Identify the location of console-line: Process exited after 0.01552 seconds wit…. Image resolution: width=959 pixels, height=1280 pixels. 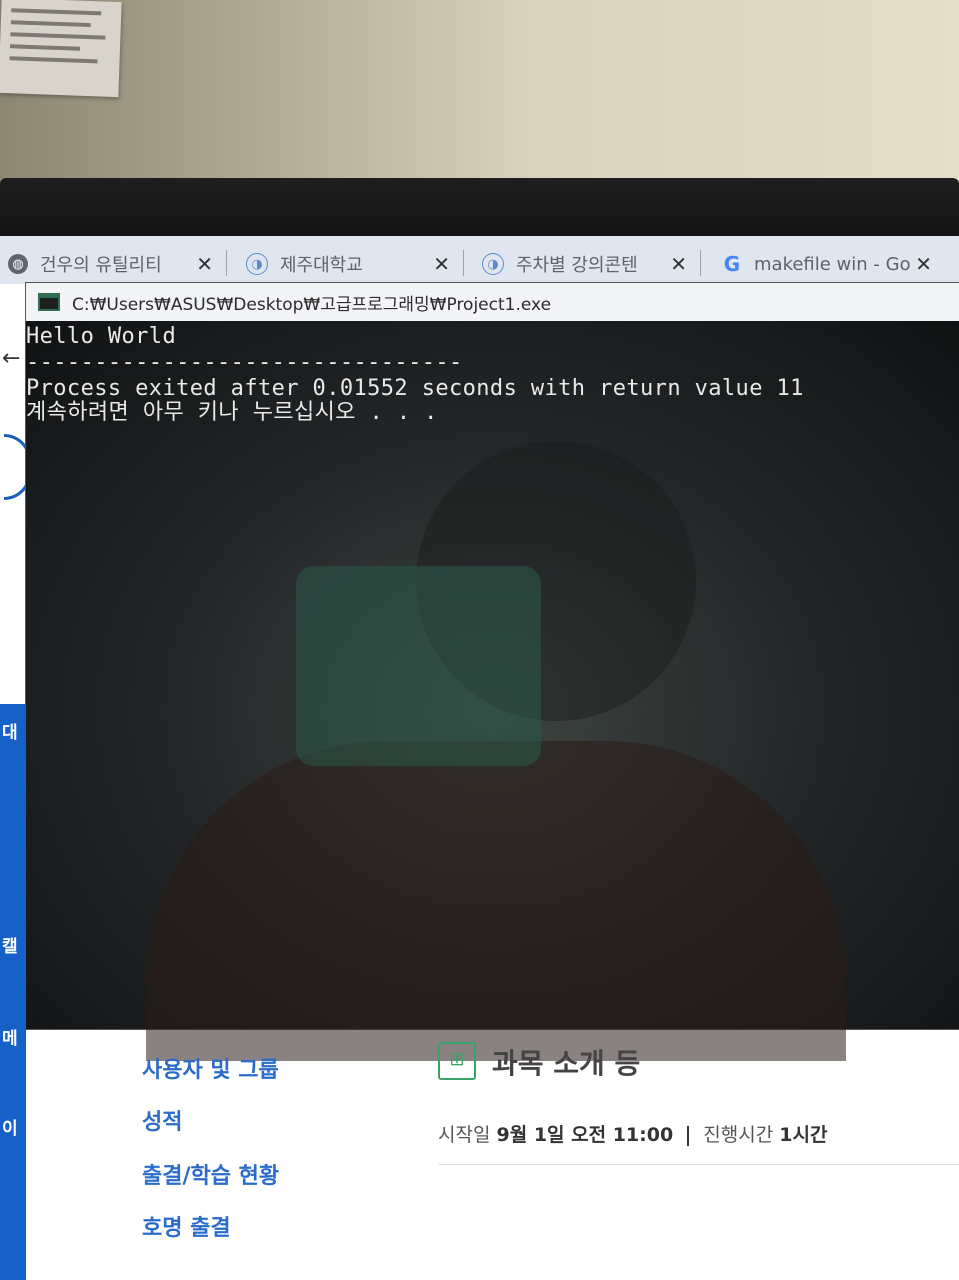
(415, 388).